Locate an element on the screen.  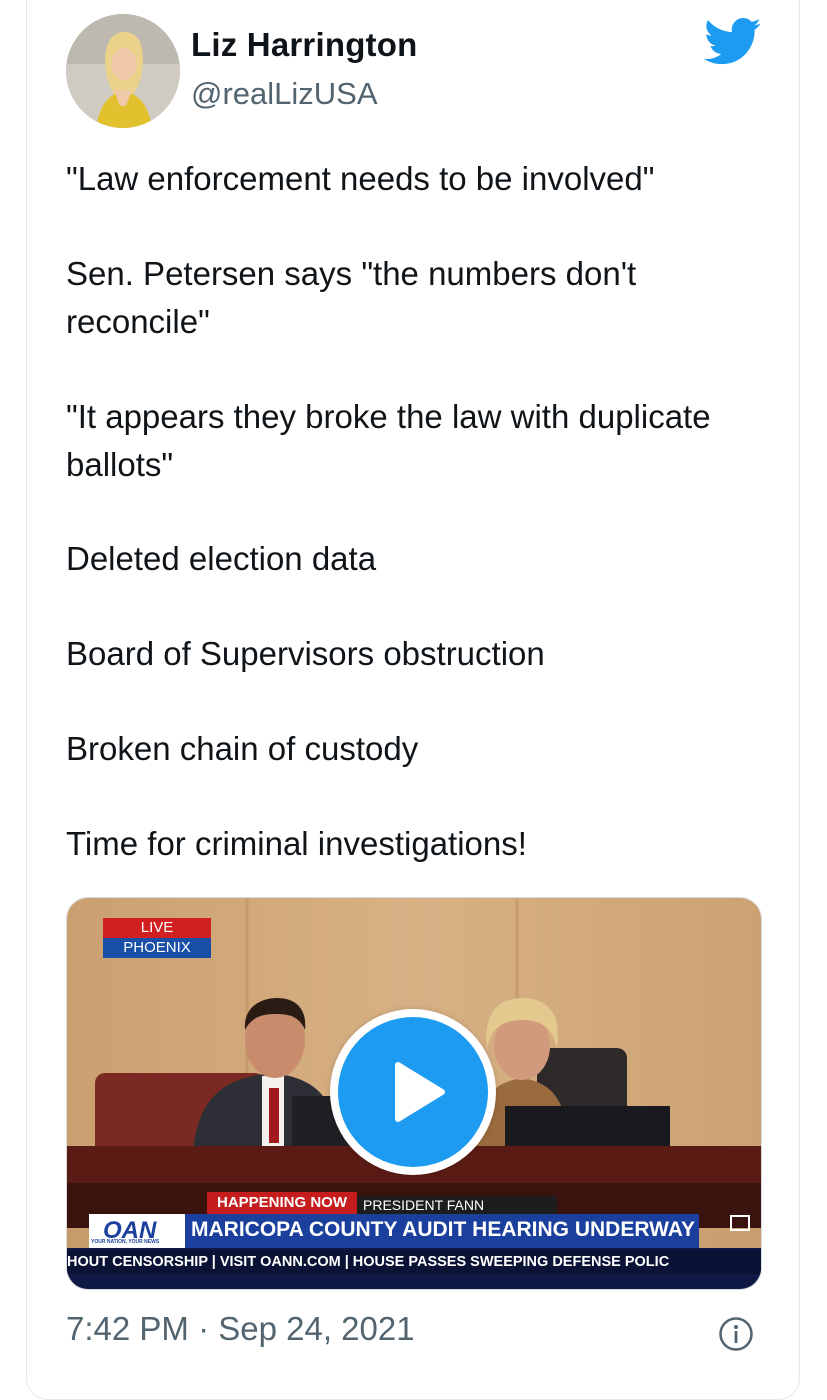
avatar-image is located at coordinates (123, 71).